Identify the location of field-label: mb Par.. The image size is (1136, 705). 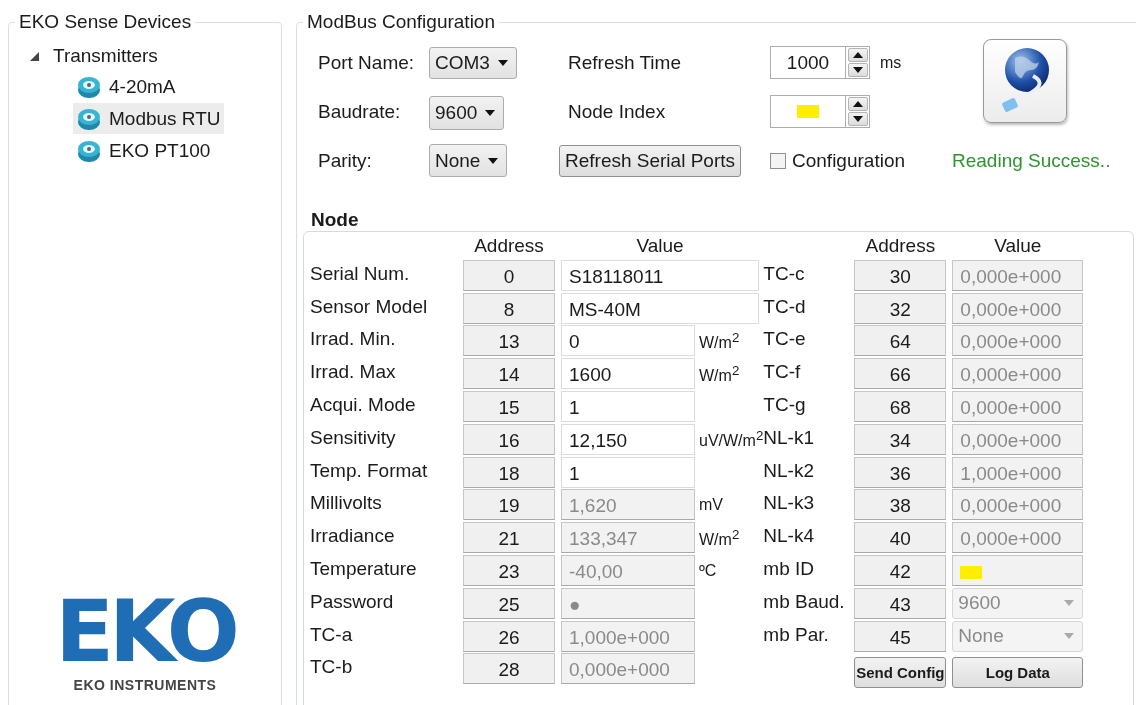
(796, 634).